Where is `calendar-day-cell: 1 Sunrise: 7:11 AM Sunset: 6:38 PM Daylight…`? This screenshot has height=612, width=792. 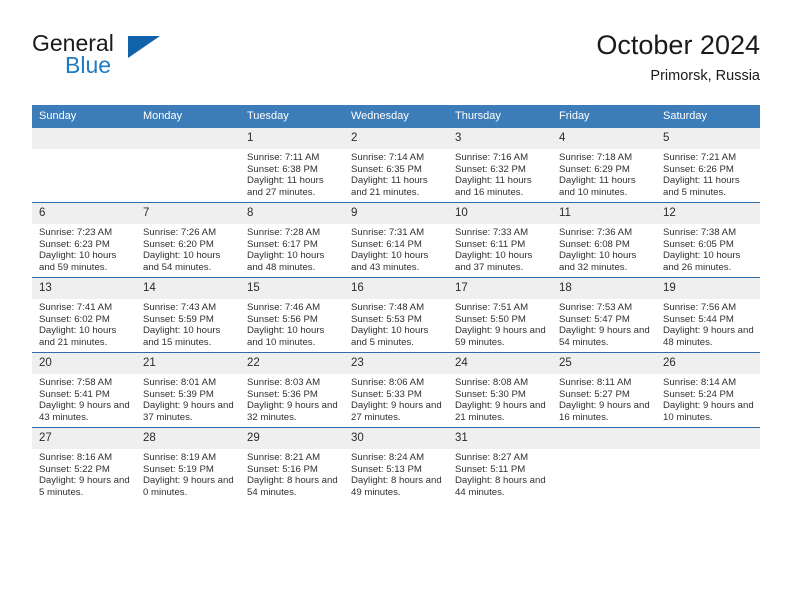 calendar-day-cell: 1 Sunrise: 7:11 AM Sunset: 6:38 PM Daylight… is located at coordinates (292, 165).